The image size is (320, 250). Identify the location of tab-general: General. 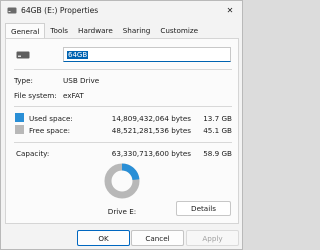
(25, 31).